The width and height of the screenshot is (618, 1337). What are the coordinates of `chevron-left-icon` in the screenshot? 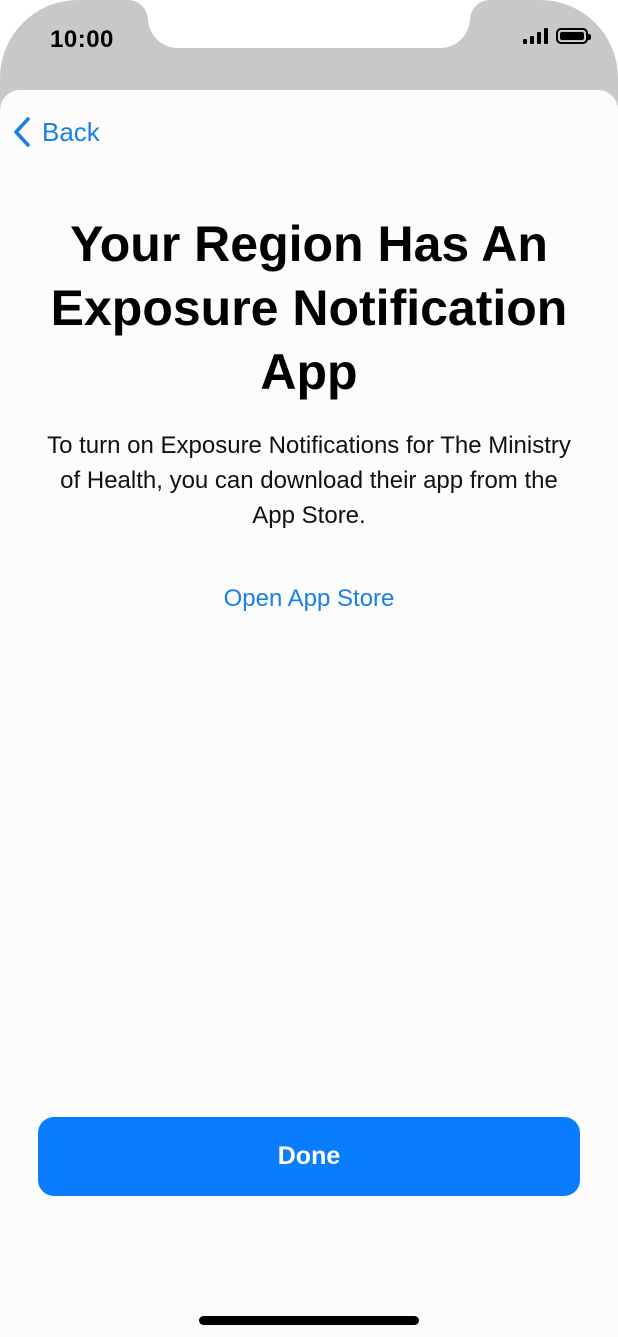 It's located at (22, 132).